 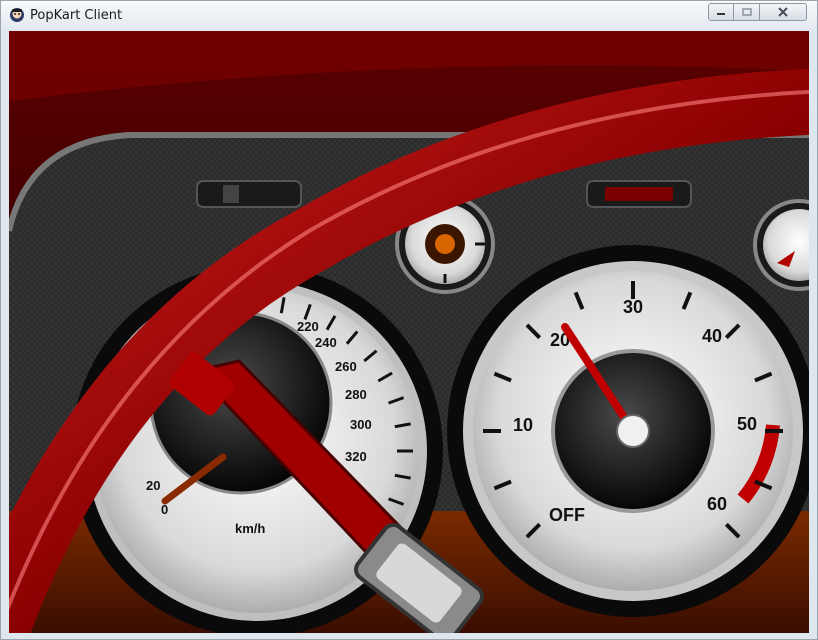 I want to click on fuel-tick-label: OFF, so click(x=567, y=515).